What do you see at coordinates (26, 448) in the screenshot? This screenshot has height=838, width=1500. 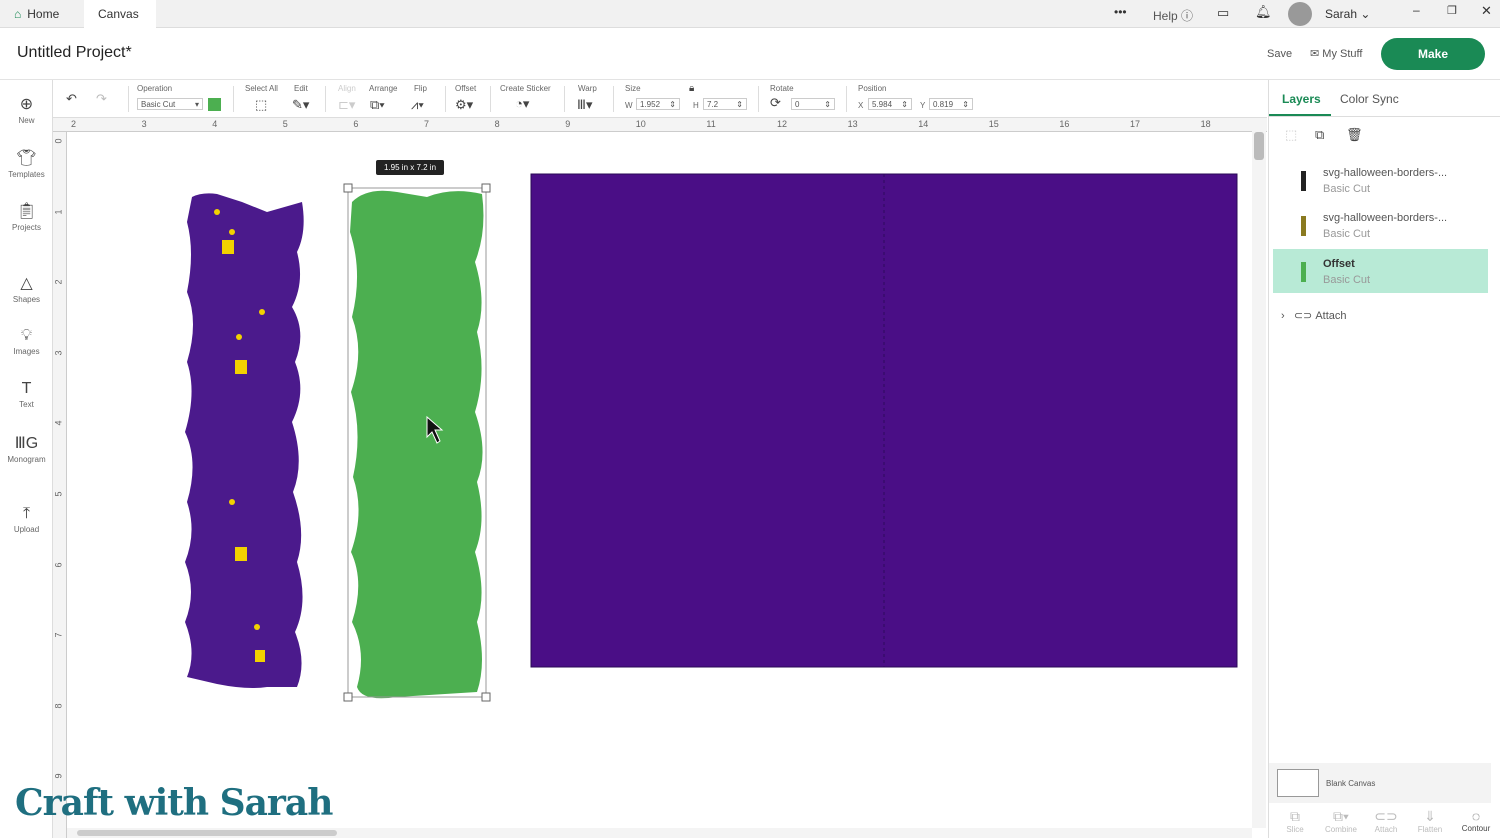 I see `sidebar-item-monogram: ⅢG Monogram` at bounding box center [26, 448].